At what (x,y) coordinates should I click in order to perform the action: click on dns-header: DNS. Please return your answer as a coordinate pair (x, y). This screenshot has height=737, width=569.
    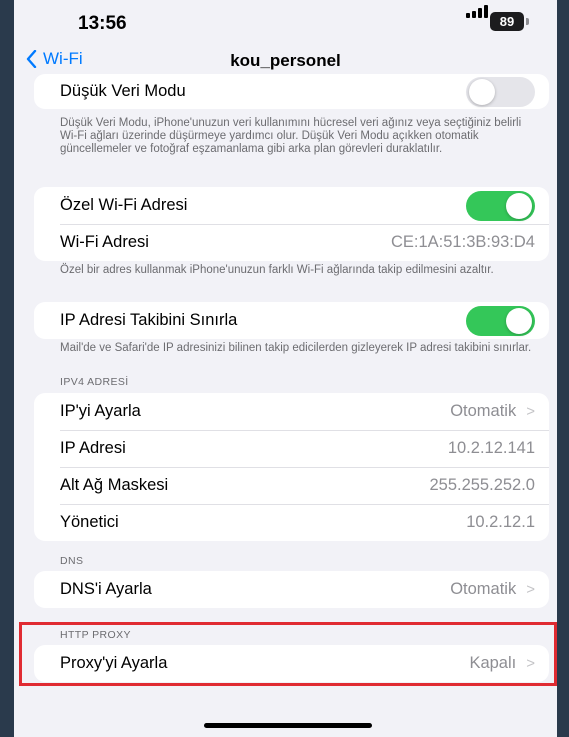
    Looking at the image, I should click on (72, 561).